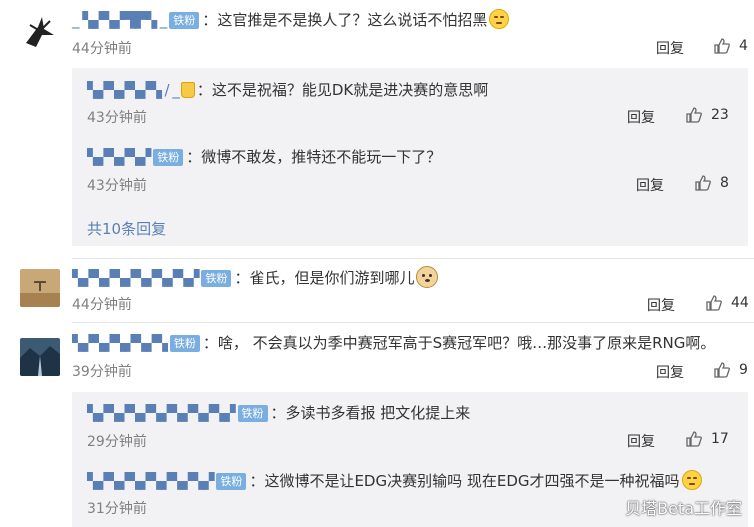 Image resolution: width=754 pixels, height=527 pixels. What do you see at coordinates (378, 413) in the screenshot?
I see `comment-text: 多读书多看报 把文化提上来` at bounding box center [378, 413].